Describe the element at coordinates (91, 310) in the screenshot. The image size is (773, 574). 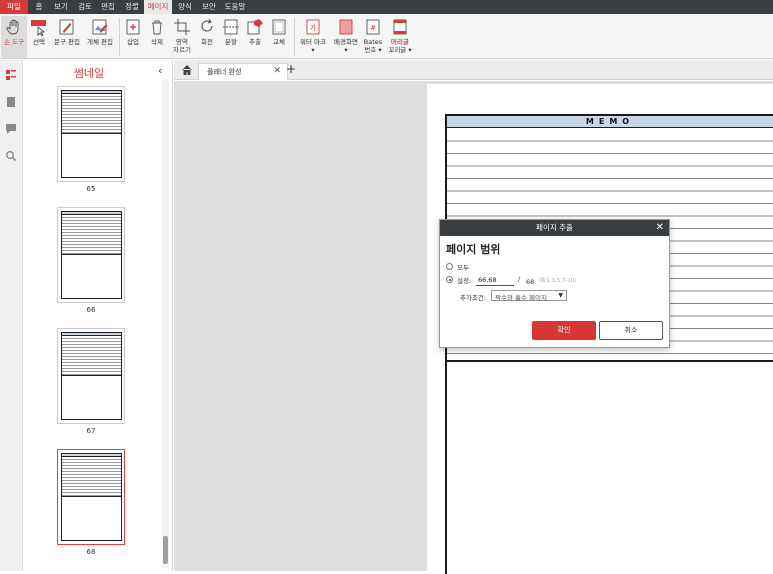
I see `thumbnail-page-number: 66` at that location.